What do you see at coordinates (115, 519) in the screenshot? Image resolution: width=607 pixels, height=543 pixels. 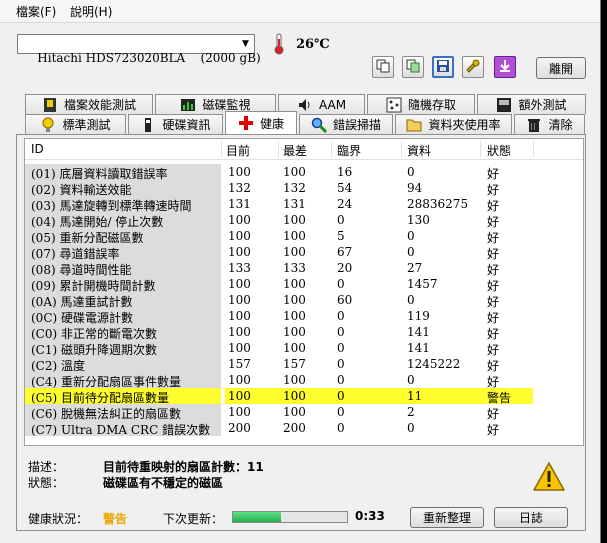 I see `health-status-value: 警告` at bounding box center [115, 519].